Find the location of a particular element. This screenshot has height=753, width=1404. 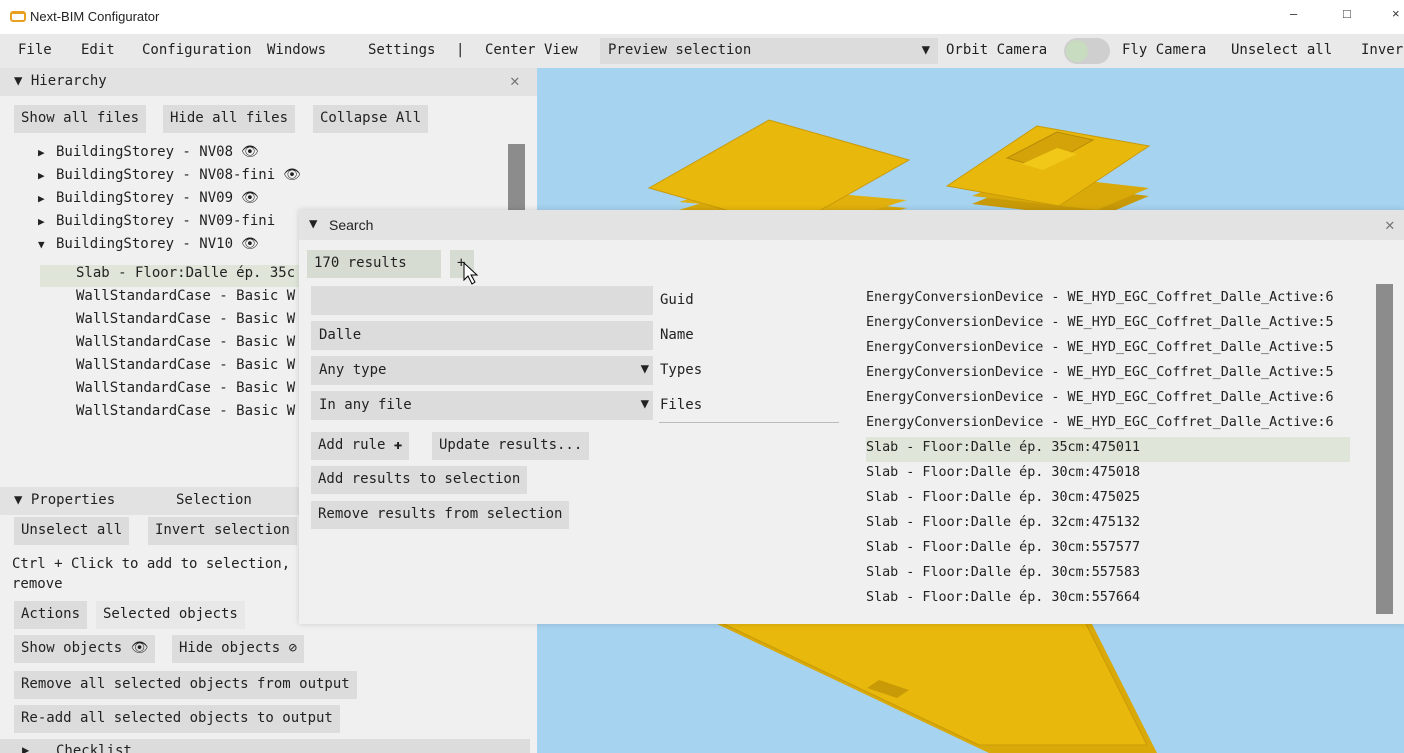

show-objects-button: Show objects 👁 is located at coordinates (85, 649).